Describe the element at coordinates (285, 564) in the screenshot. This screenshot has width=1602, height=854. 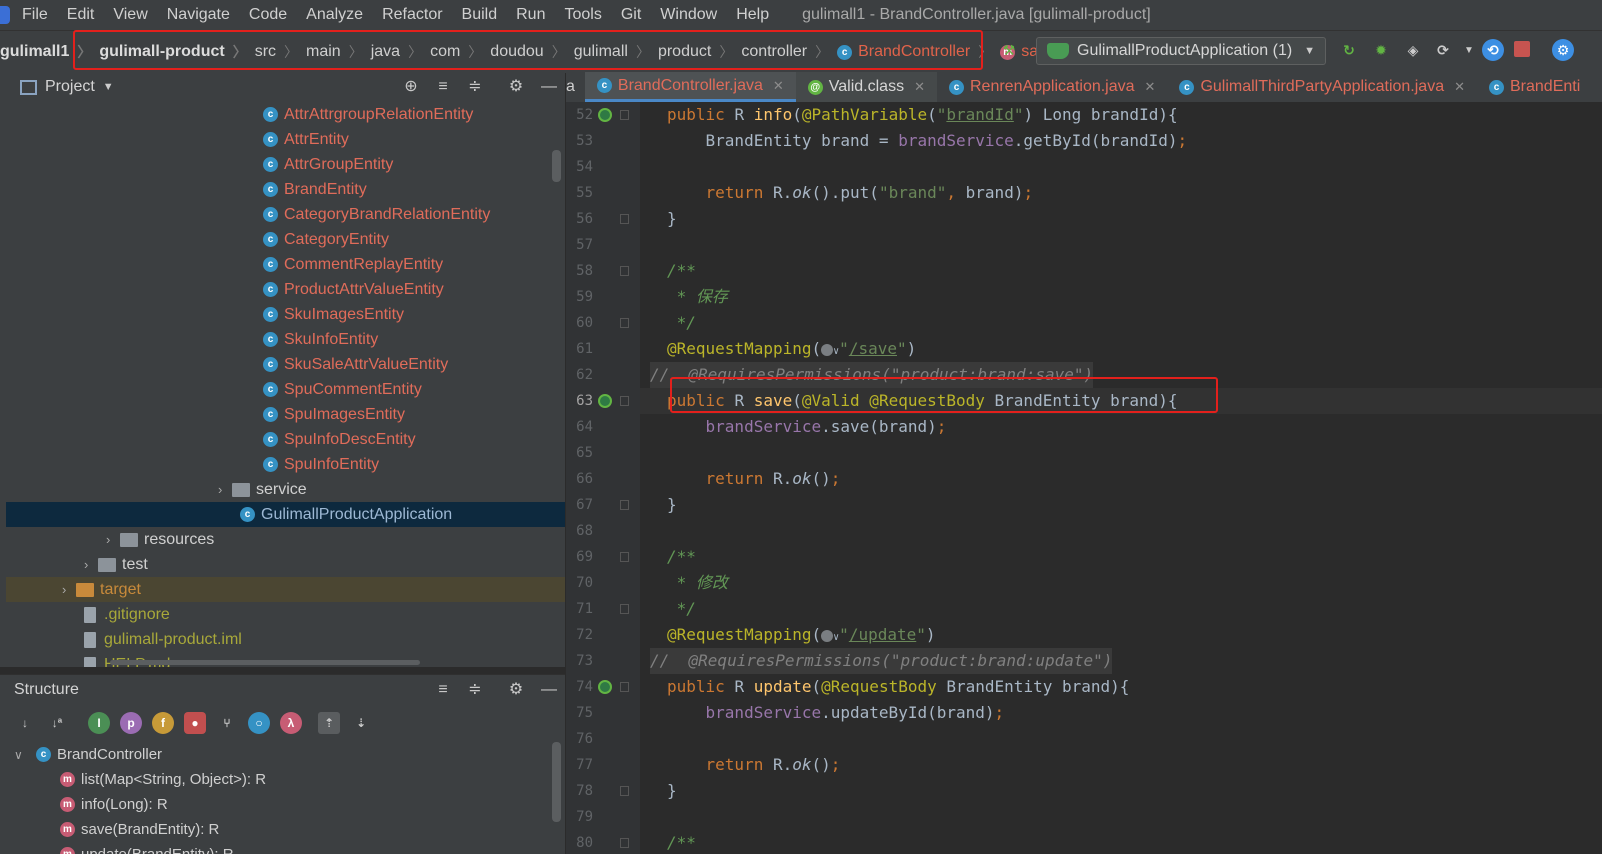
I see `tree-item-folder: › test` at that location.